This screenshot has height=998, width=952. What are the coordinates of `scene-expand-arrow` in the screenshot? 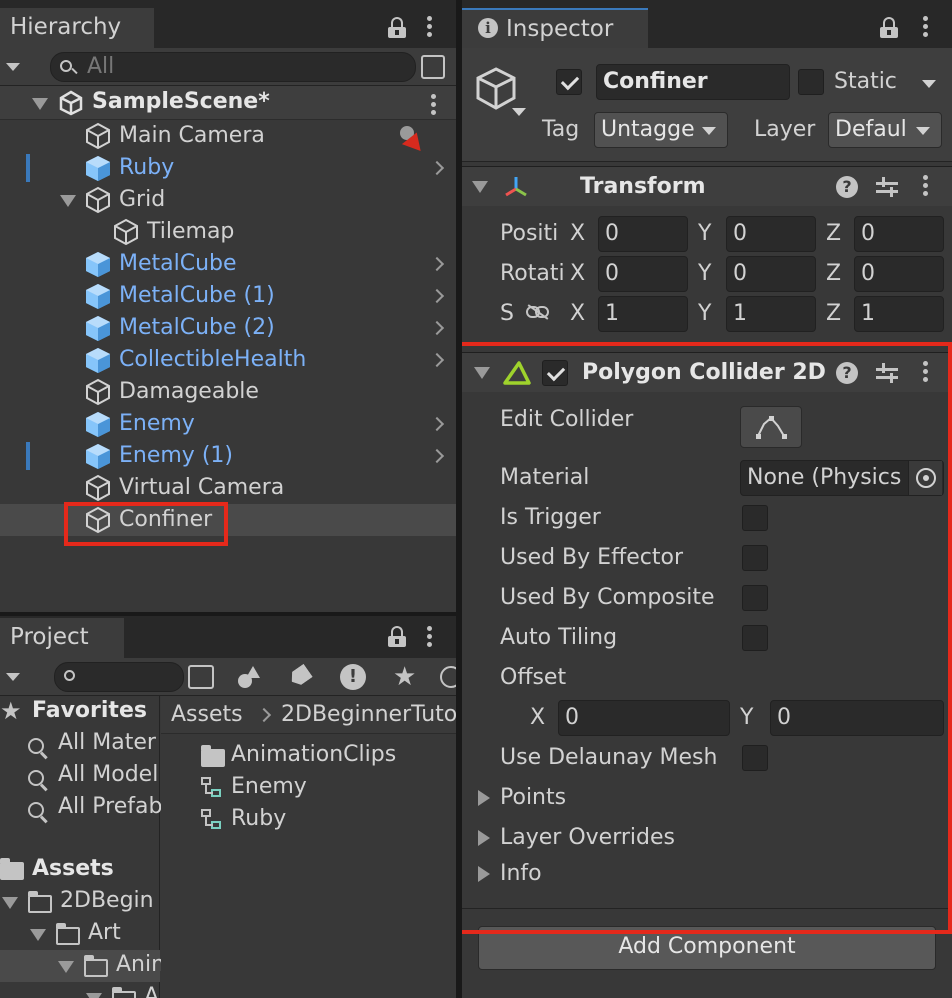 It's located at (40, 104).